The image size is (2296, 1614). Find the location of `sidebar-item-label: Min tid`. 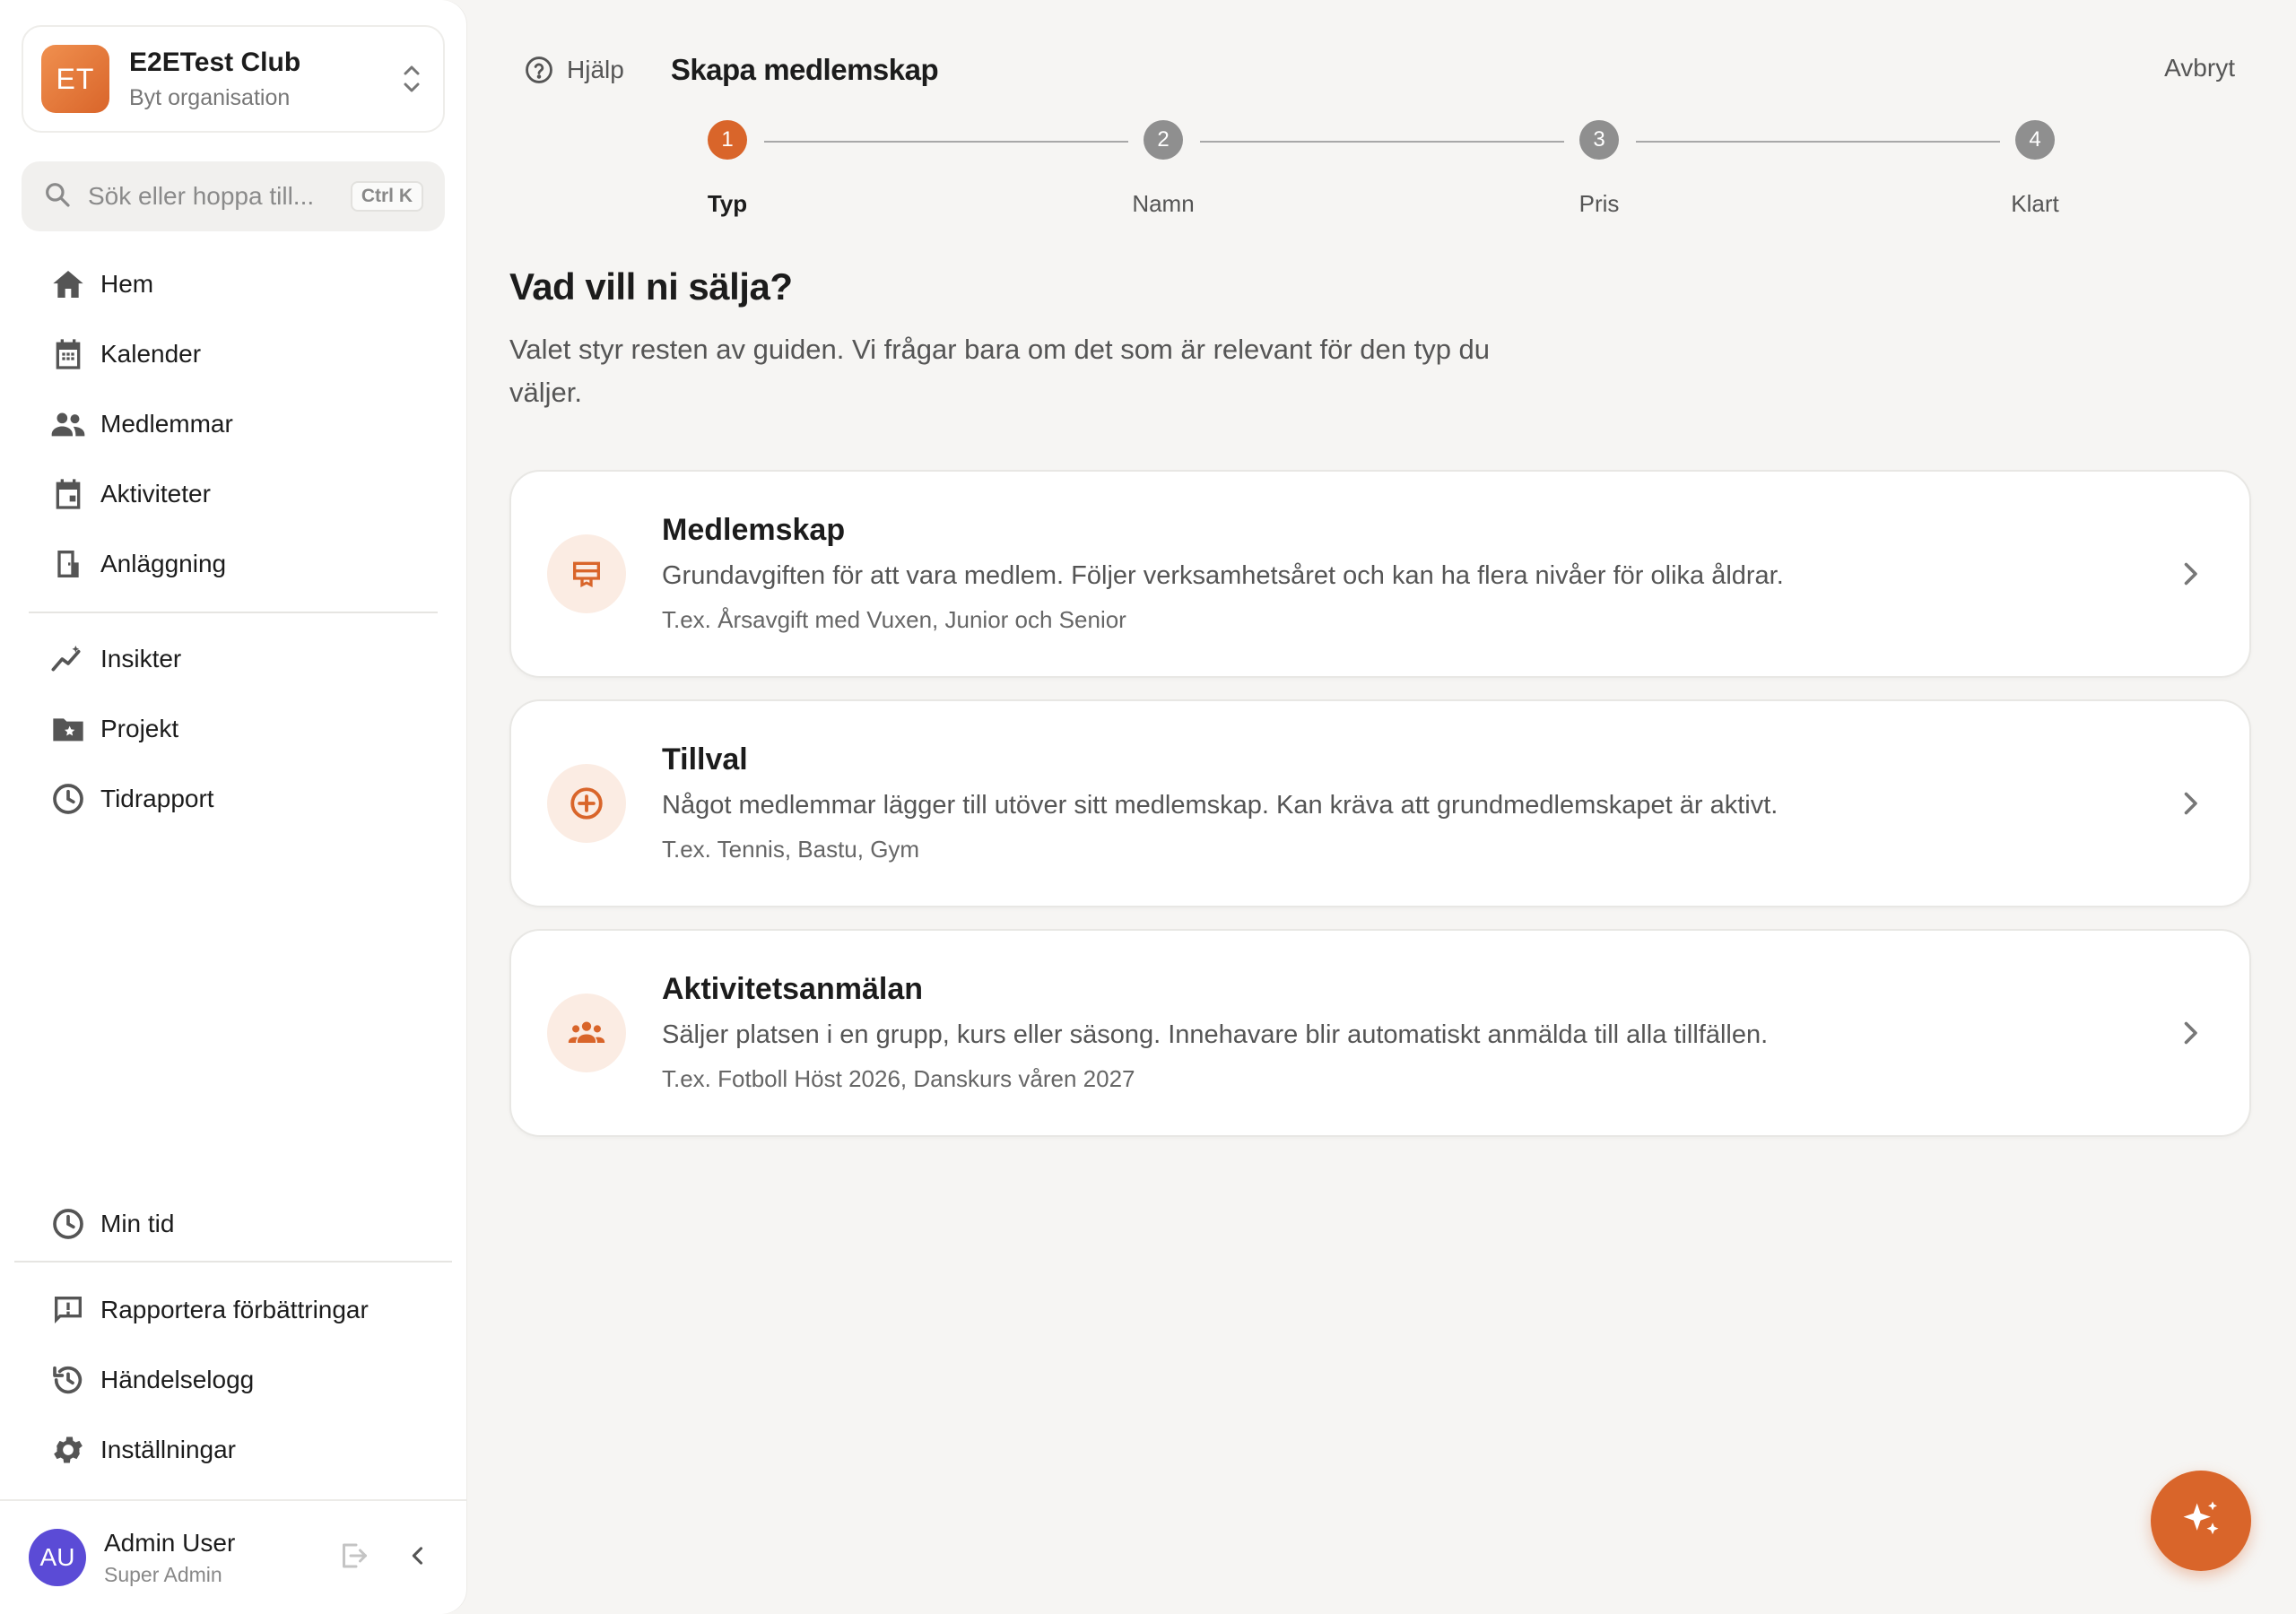

sidebar-item-label: Min tid is located at coordinates (137, 1223).